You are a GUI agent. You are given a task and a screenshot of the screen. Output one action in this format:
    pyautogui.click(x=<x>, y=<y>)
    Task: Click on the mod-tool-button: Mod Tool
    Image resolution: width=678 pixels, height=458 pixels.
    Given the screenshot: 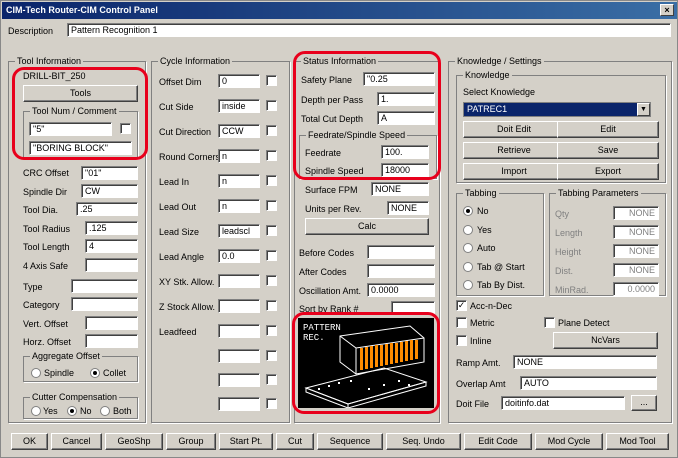 What is the action you would take?
    pyautogui.click(x=637, y=441)
    